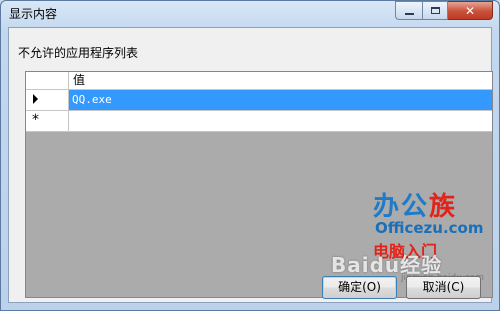 Image resolution: width=500 pixels, height=311 pixels. What do you see at coordinates (443, 287) in the screenshot?
I see `cancel-button: 取消(C)` at bounding box center [443, 287].